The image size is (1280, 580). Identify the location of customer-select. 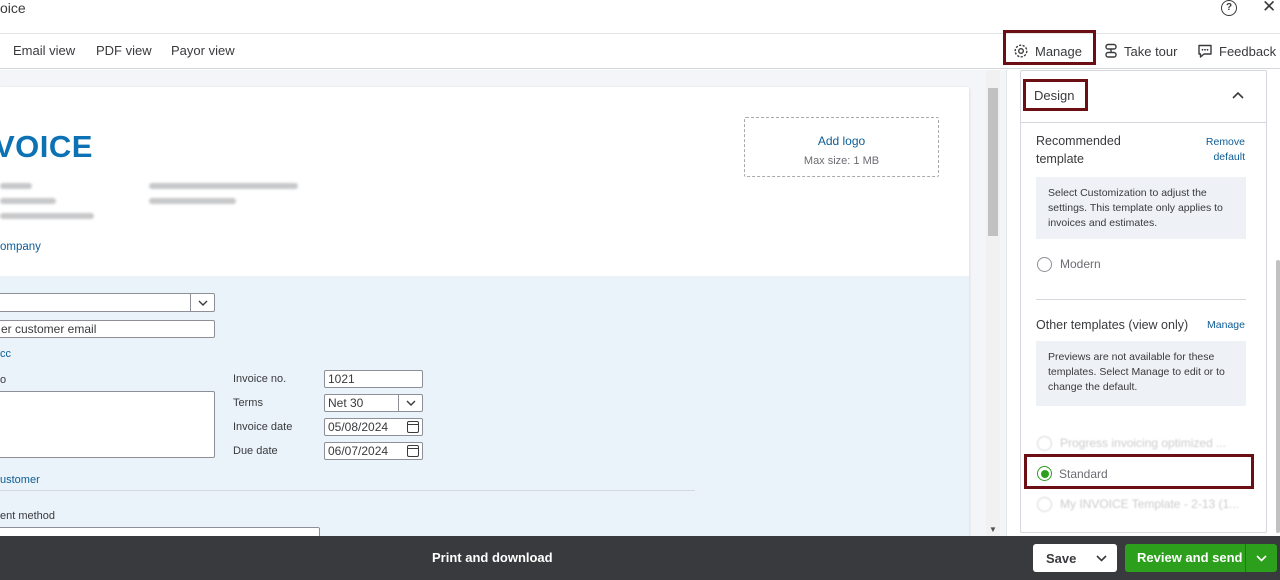
(107, 302).